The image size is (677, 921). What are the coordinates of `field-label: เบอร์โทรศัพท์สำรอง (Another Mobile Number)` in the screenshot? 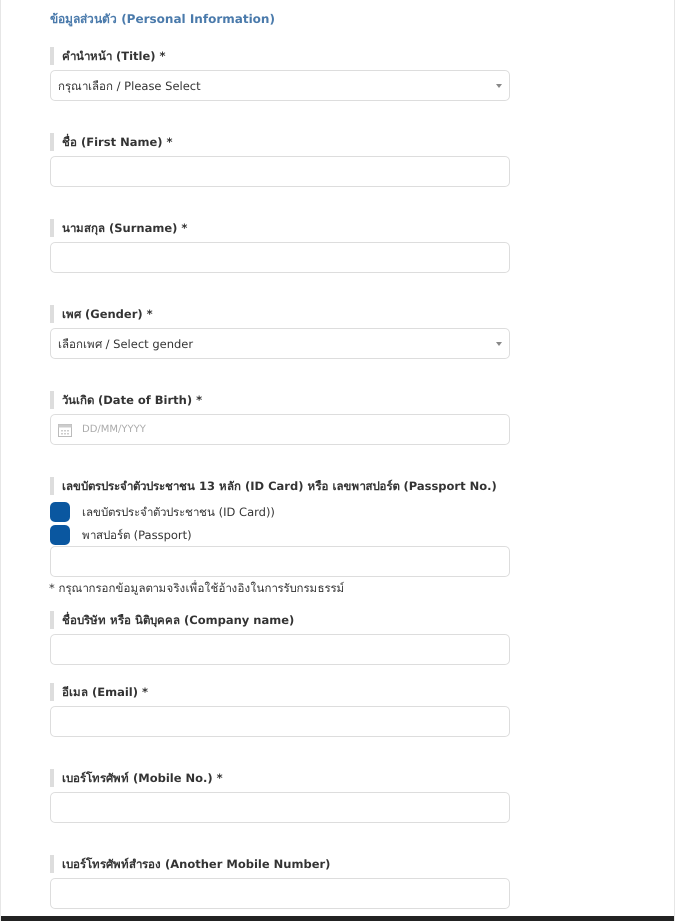 It's located at (280, 864).